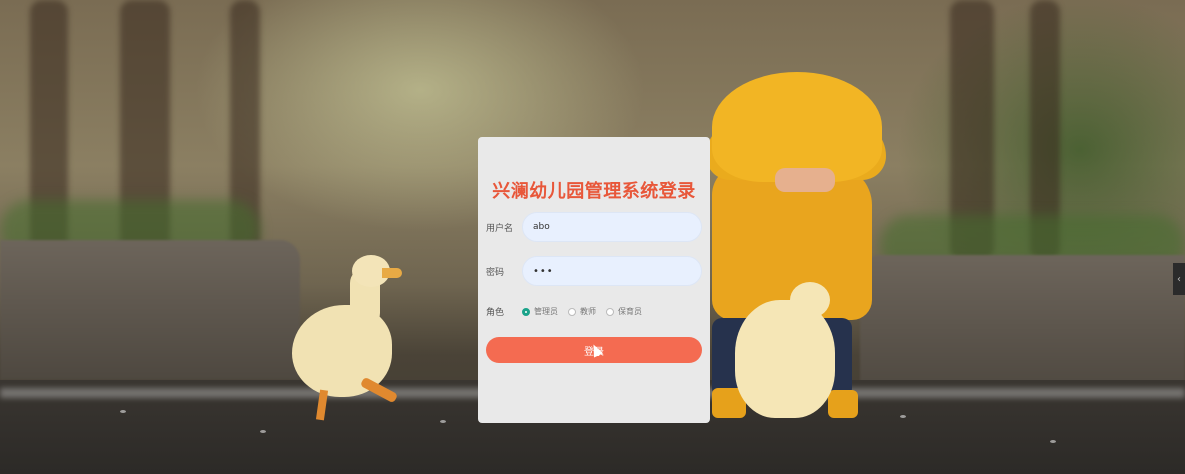 The image size is (1185, 474). I want to click on duckling-right-head, so click(810, 300).